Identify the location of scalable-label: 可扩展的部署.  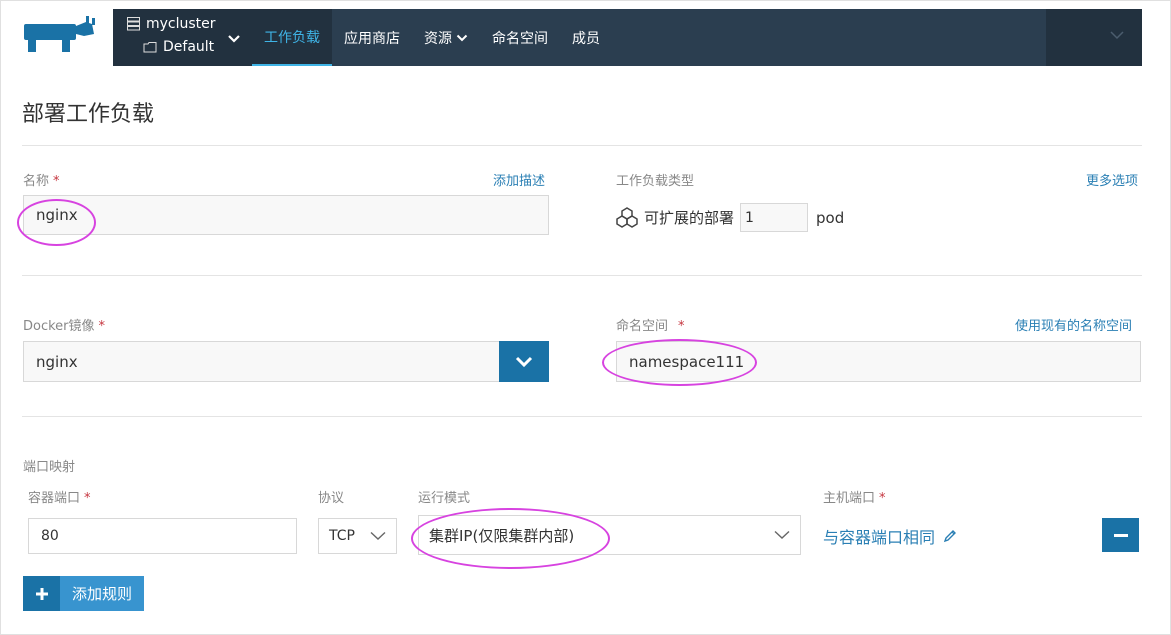
(689, 218).